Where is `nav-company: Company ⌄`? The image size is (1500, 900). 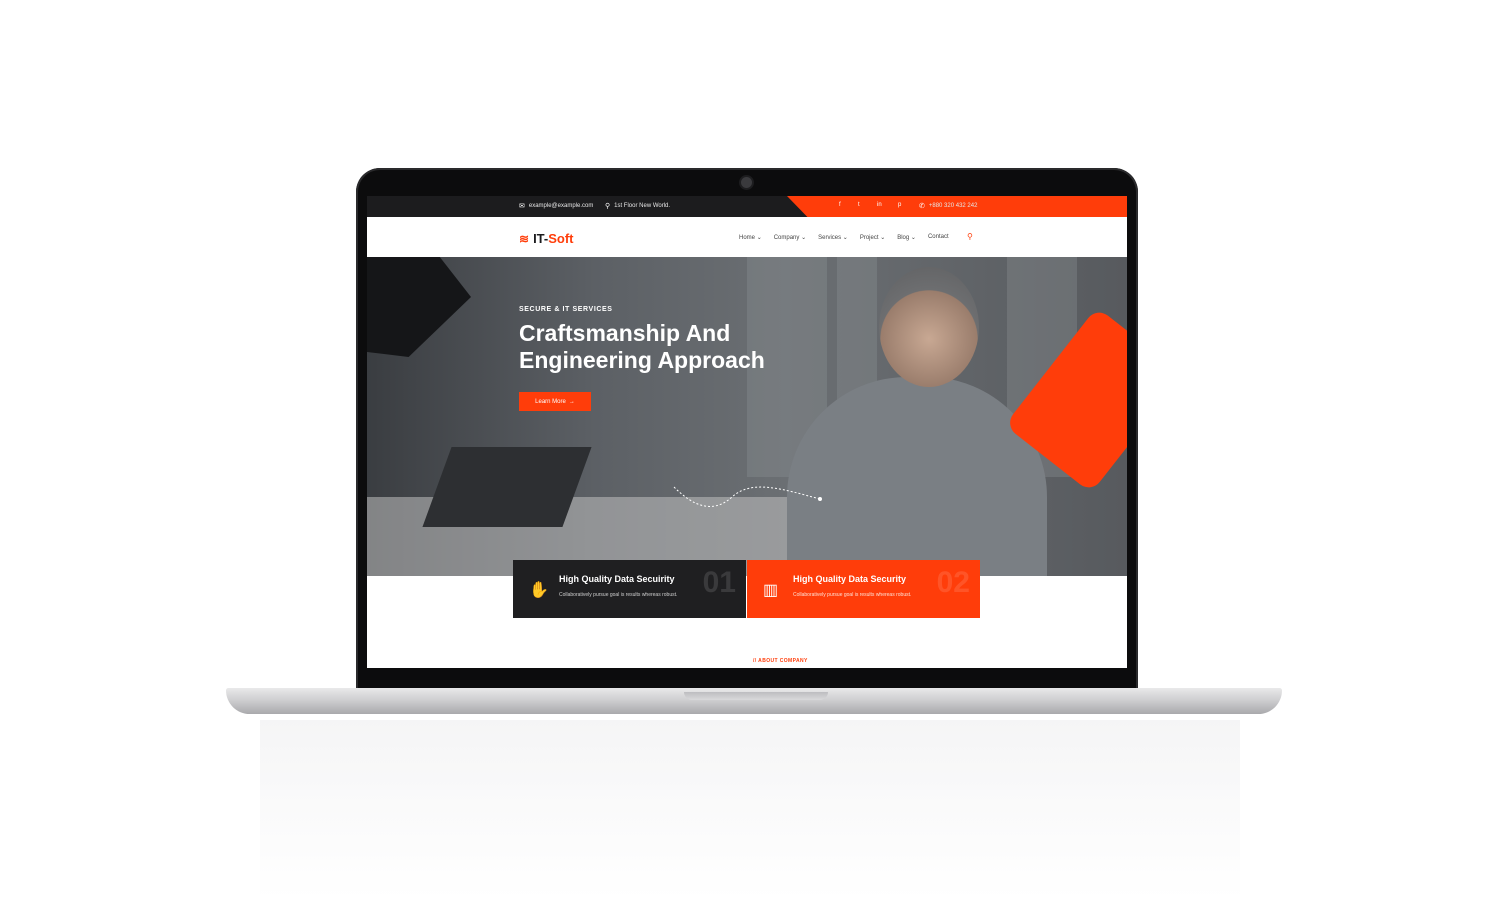 nav-company: Company ⌄ is located at coordinates (790, 237).